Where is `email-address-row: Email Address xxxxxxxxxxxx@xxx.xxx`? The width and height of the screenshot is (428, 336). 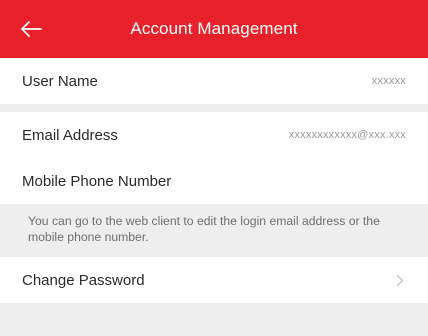 email-address-row: Email Address xxxxxxxxxxxx@xxx.xxx is located at coordinates (214, 135).